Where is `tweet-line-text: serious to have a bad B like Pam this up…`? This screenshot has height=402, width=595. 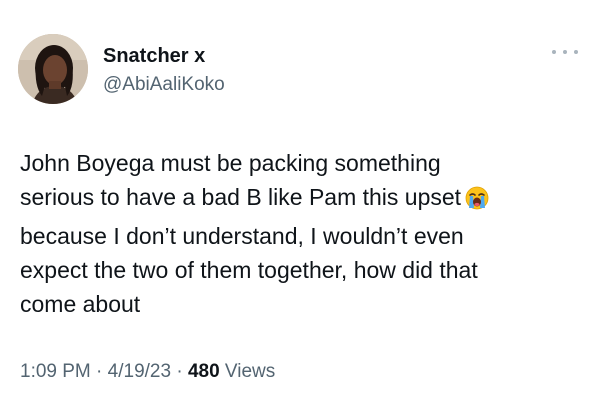
tweet-line-text: serious to have a bad B like Pam this up… is located at coordinates (241, 197).